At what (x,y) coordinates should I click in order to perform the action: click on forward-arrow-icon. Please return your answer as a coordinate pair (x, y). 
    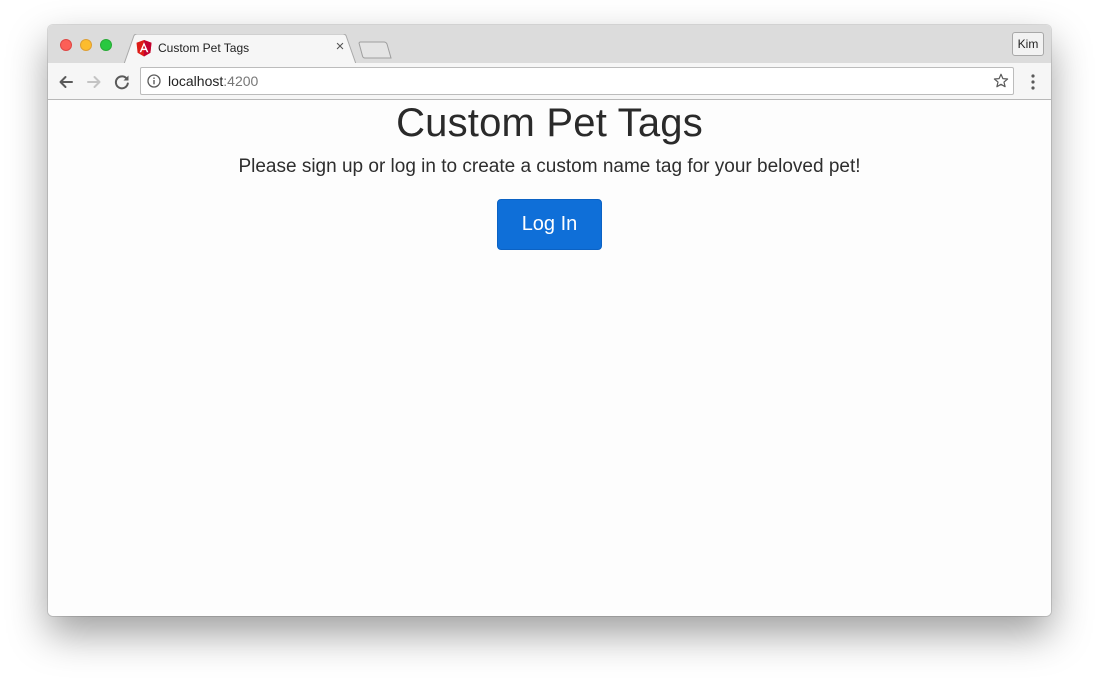
    Looking at the image, I should click on (94, 82).